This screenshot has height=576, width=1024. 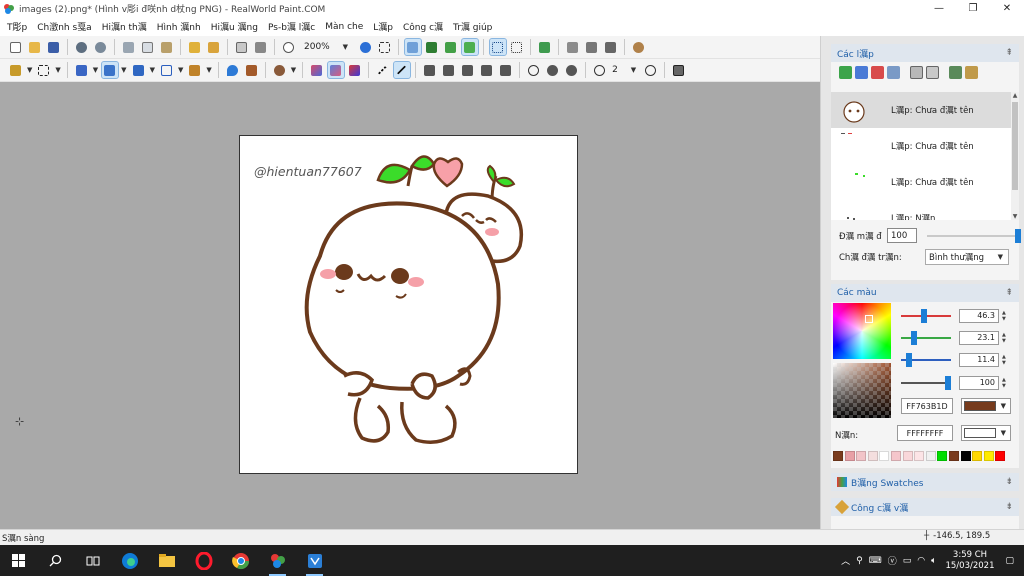 What do you see at coordinates (679, 70) in the screenshot?
I see `antialias-button` at bounding box center [679, 70].